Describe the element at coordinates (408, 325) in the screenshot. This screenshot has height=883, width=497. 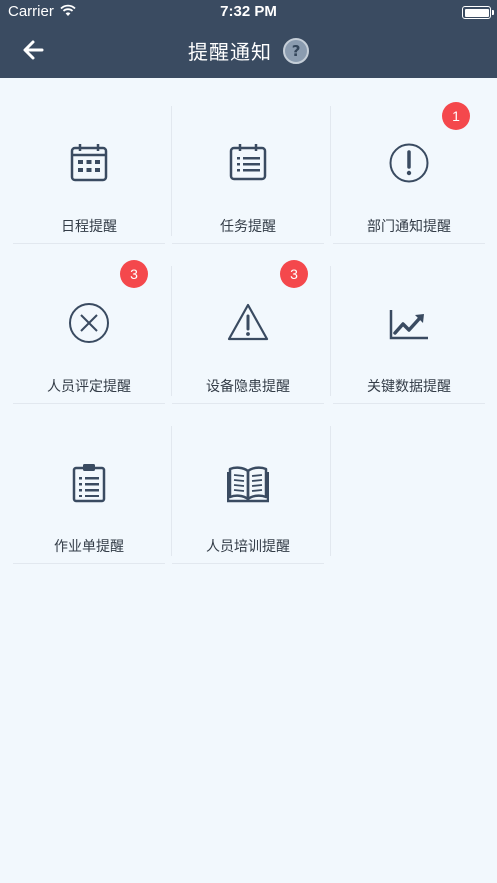
I see `line-chart-icon` at that location.